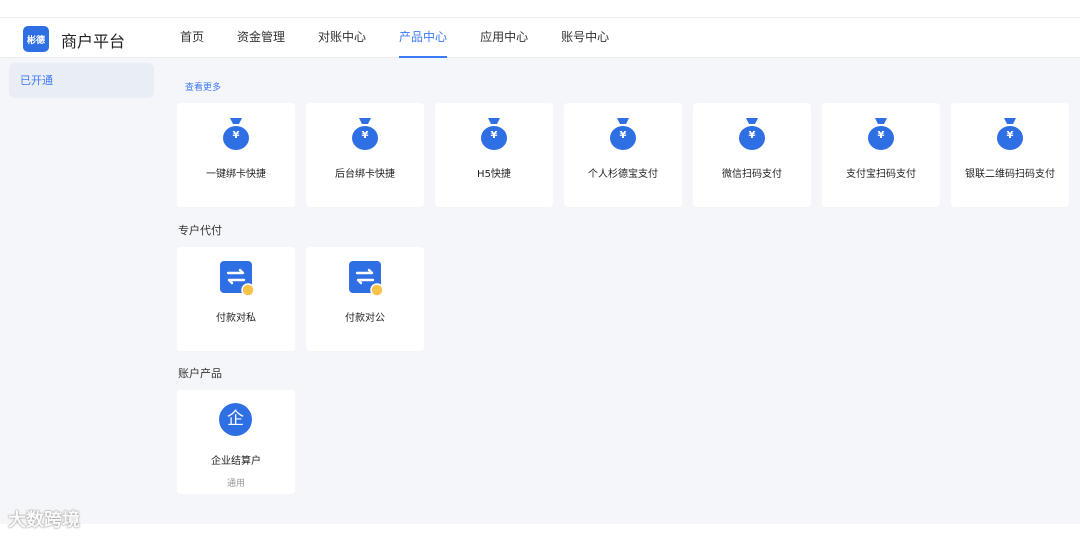 Image resolution: width=1080 pixels, height=540 pixels. Describe the element at coordinates (623, 155) in the screenshot. I see `product-card-payment: ¥ 个人杉德宝支付` at that location.